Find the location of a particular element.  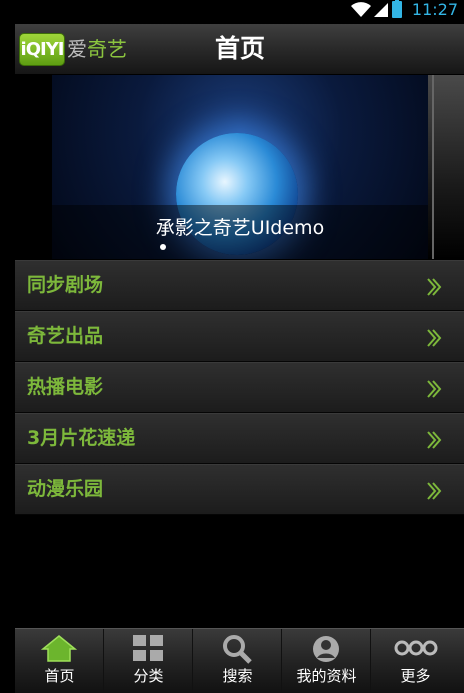

banner-prev-slide is located at coordinates (33, 167).